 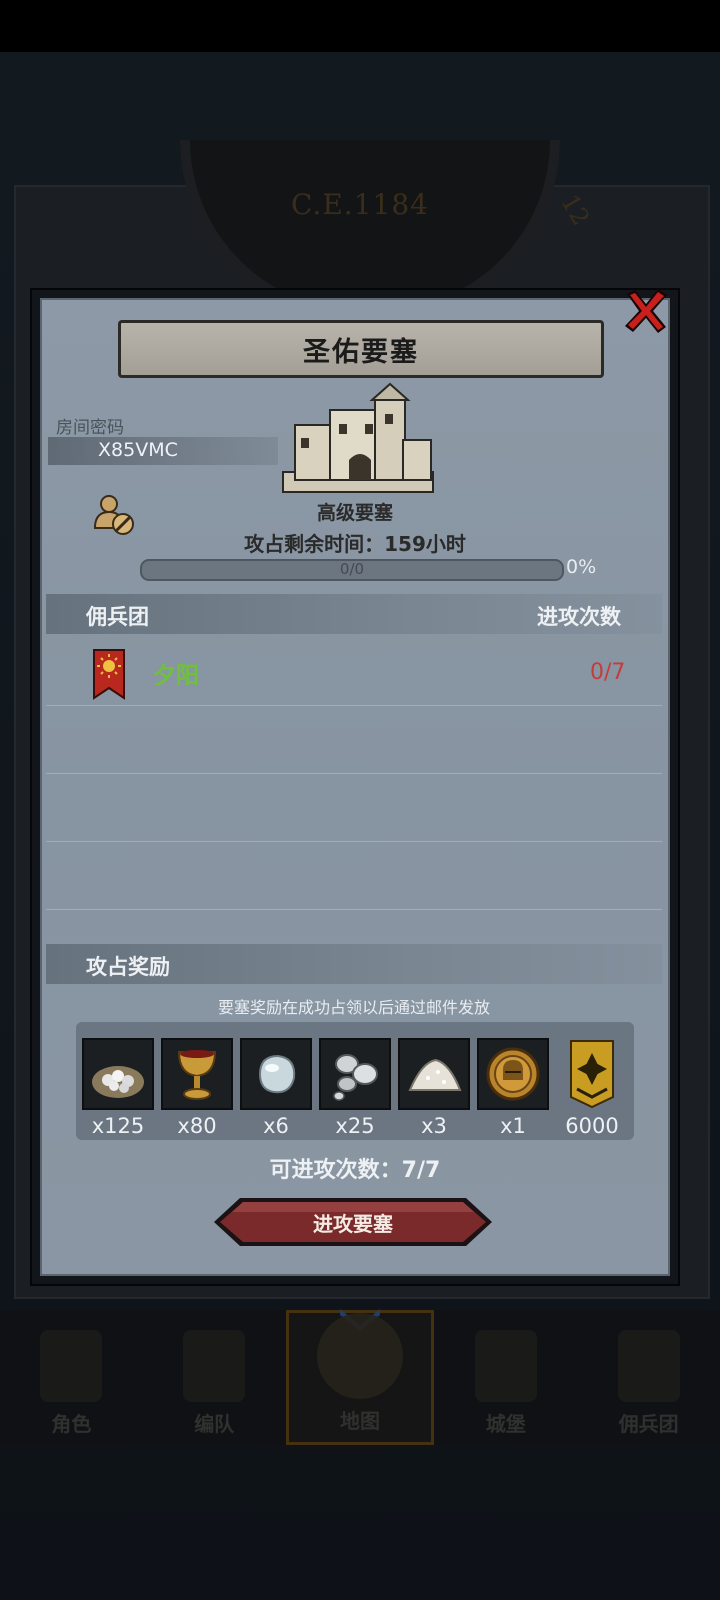 I want to click on guild-name: 夕阳, so click(x=176, y=673).